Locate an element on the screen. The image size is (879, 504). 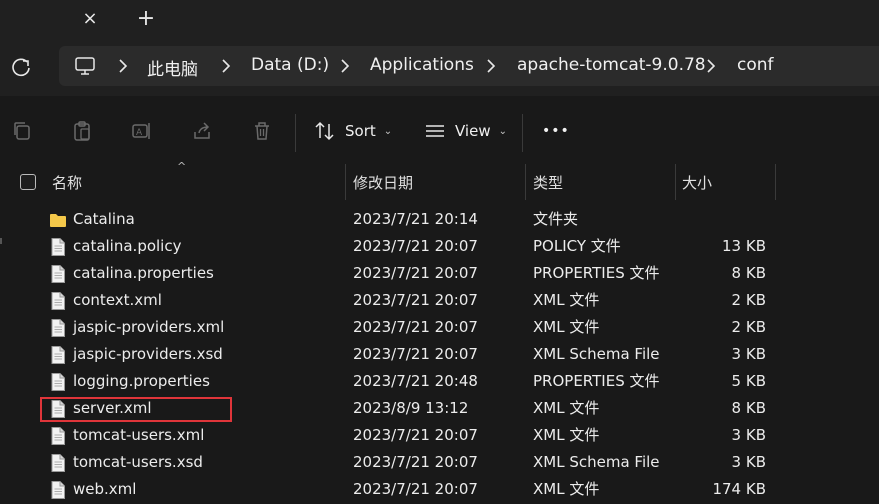
file-size: 174 KB is located at coordinates (739, 489).